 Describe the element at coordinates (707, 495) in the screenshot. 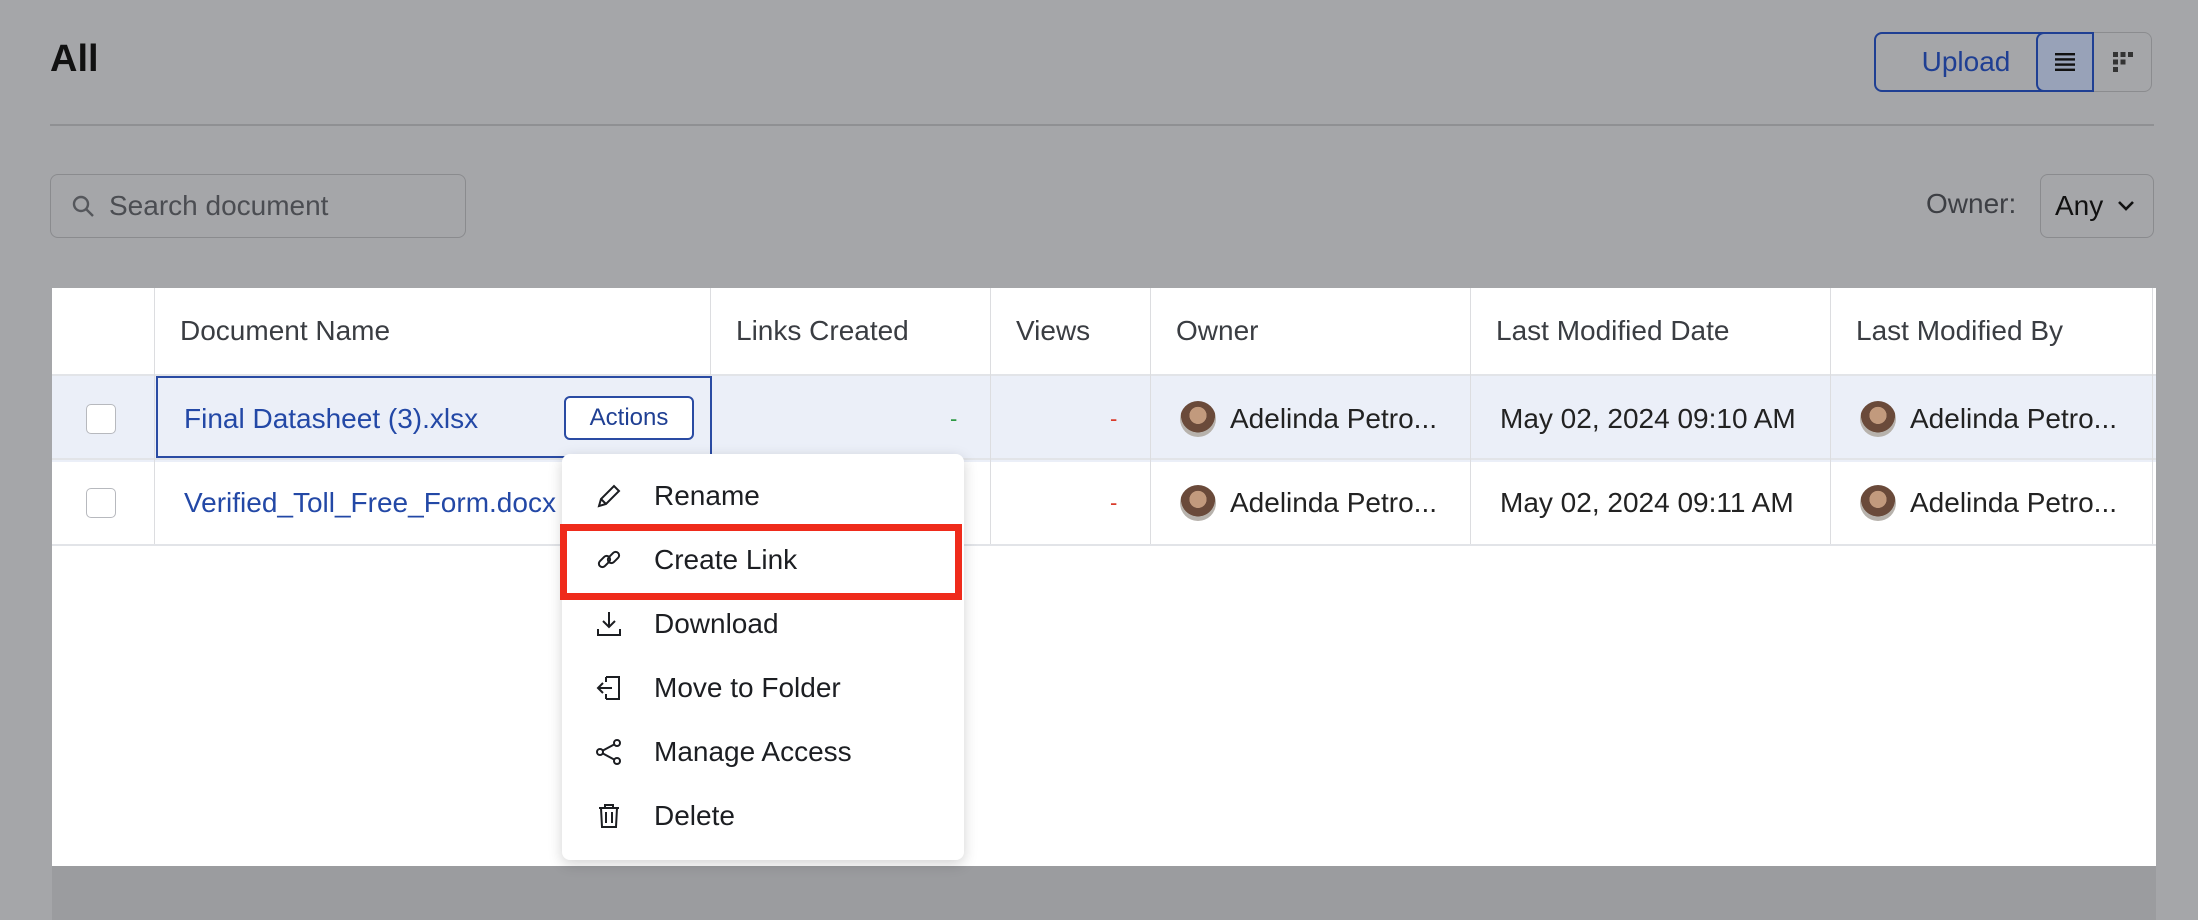

I see `menu-item-label: Rename` at that location.